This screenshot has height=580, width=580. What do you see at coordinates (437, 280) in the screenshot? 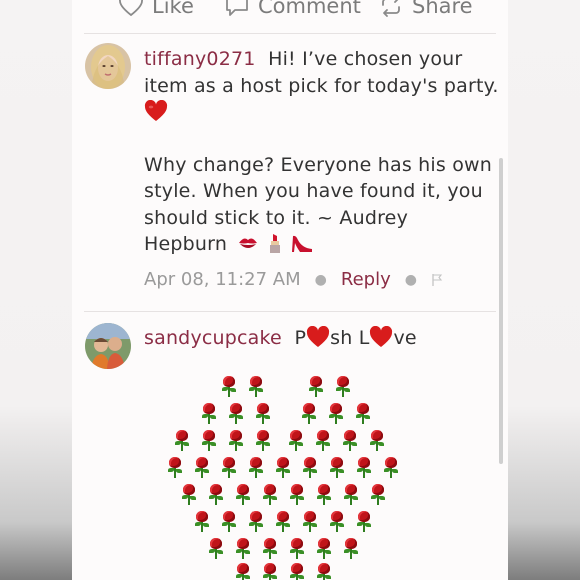
I see `flag-icon` at bounding box center [437, 280].